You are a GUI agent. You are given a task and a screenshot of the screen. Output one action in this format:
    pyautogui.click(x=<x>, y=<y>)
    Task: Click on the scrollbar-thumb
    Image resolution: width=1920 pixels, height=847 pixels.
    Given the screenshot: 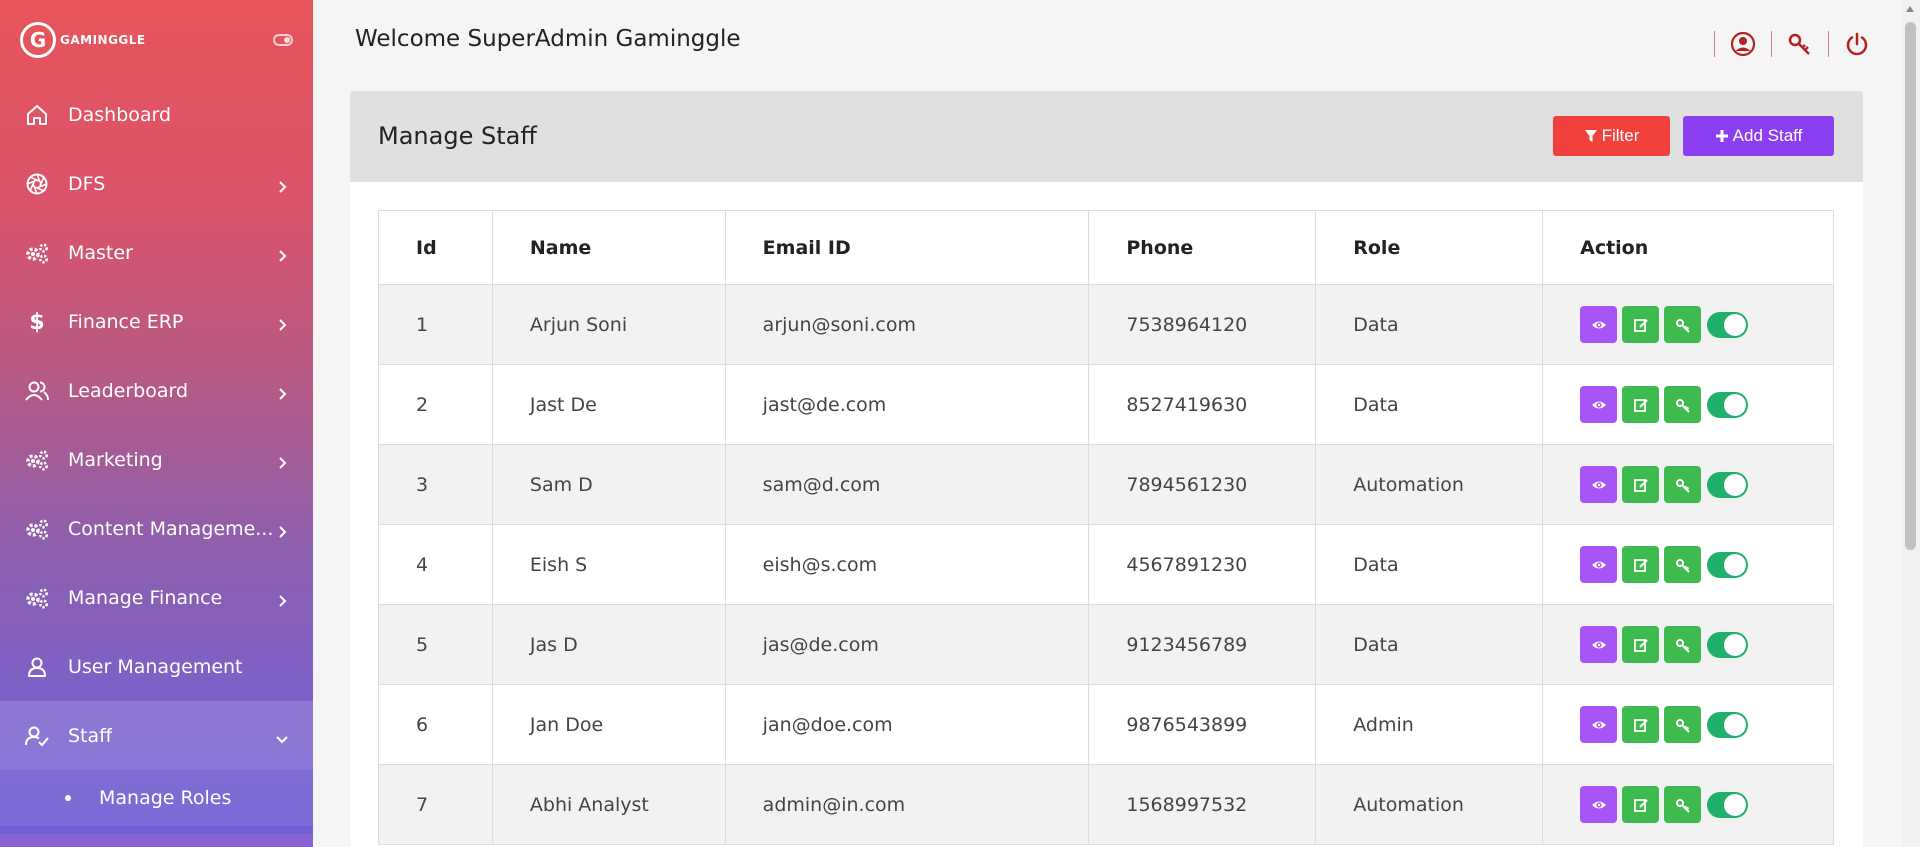 What is the action you would take?
    pyautogui.click(x=1910, y=286)
    